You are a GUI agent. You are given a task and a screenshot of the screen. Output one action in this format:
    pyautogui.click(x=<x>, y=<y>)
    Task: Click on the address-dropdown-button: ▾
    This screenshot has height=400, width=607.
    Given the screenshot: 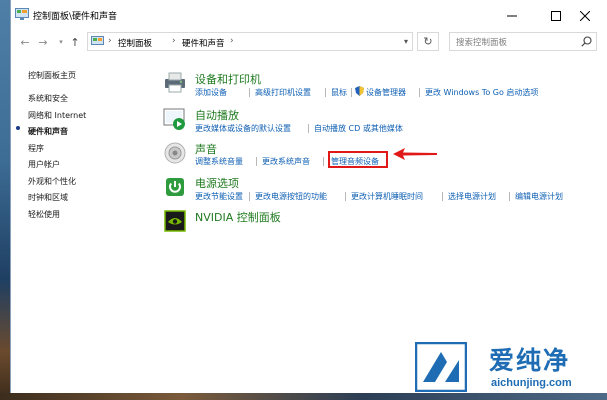 What is the action you would take?
    pyautogui.click(x=406, y=41)
    